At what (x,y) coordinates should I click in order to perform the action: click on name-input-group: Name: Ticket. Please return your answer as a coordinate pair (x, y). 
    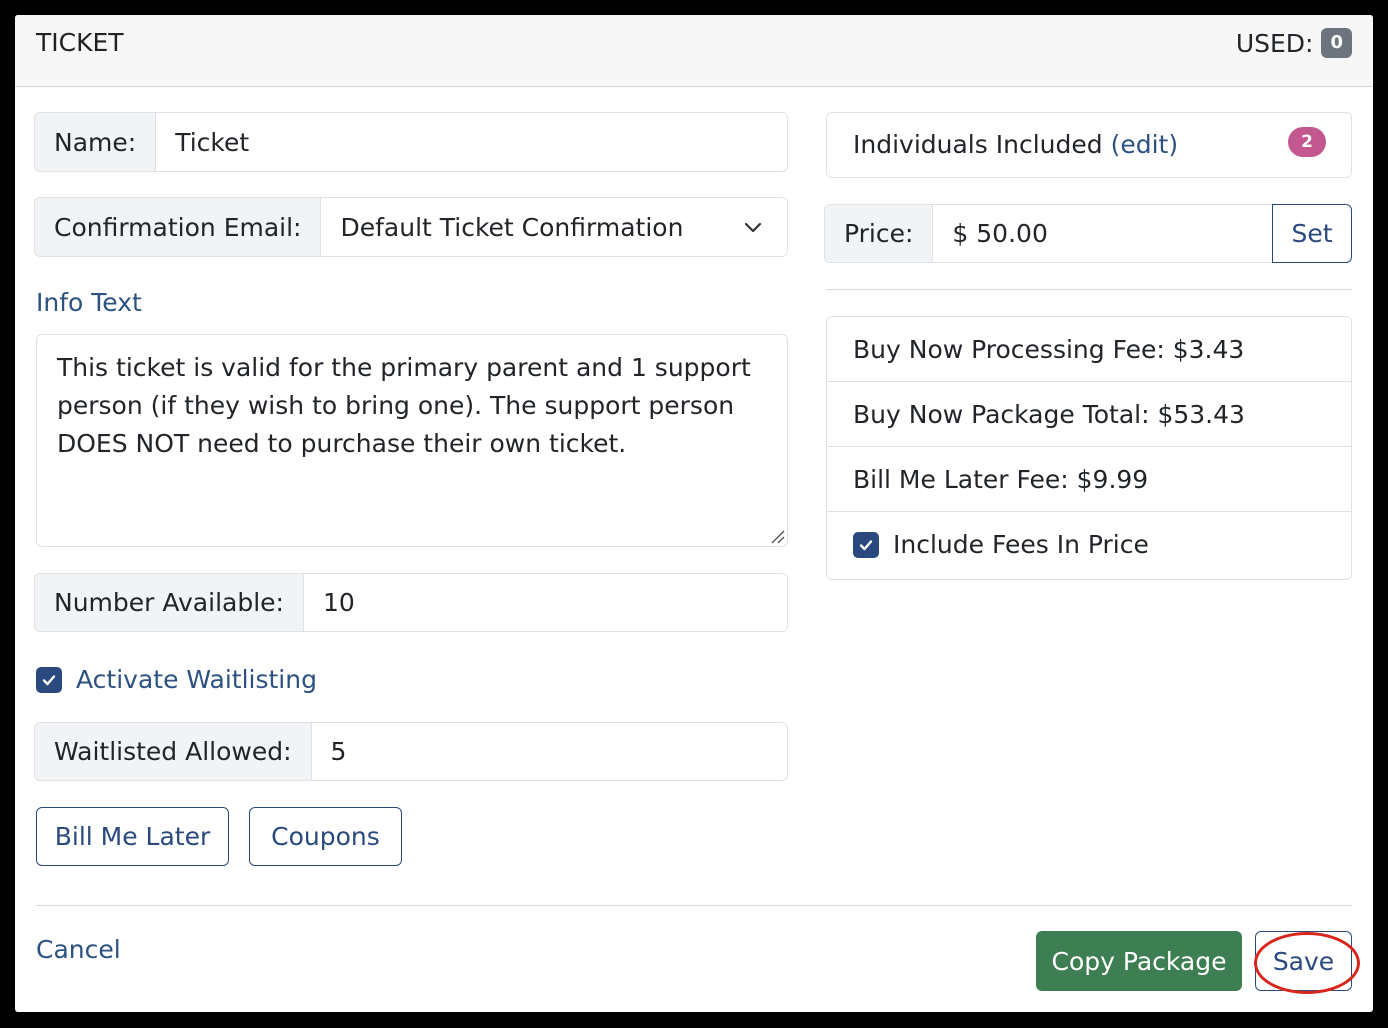
    Looking at the image, I should click on (411, 142).